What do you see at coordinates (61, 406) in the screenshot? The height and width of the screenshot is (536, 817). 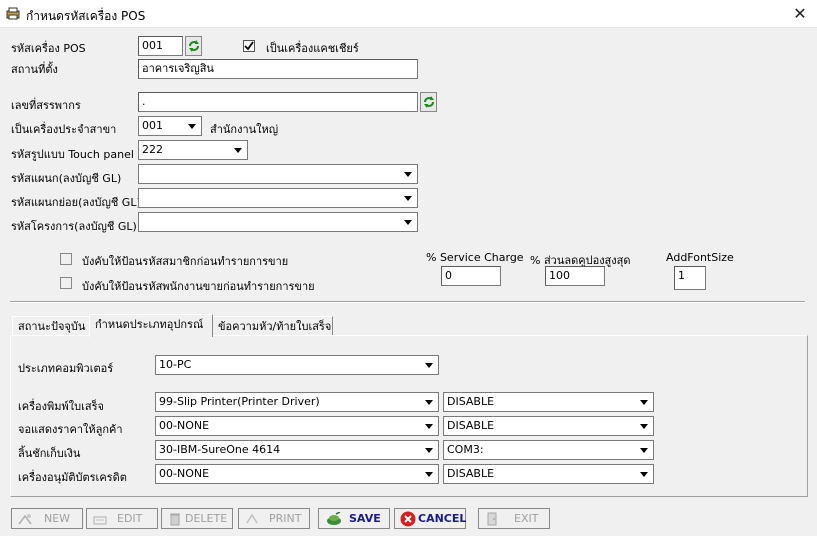 I see `receipt-printer-label: เครื่องพิมพ์ใบเสร็จ` at bounding box center [61, 406].